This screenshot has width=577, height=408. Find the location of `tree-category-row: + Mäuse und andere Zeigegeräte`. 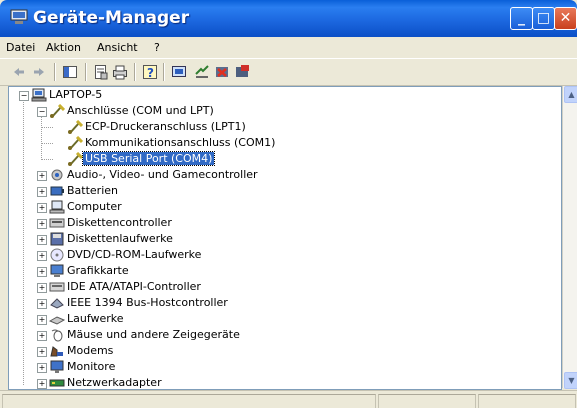

tree-category-row: + Mäuse und andere Zeigegeräte is located at coordinates (279, 335).